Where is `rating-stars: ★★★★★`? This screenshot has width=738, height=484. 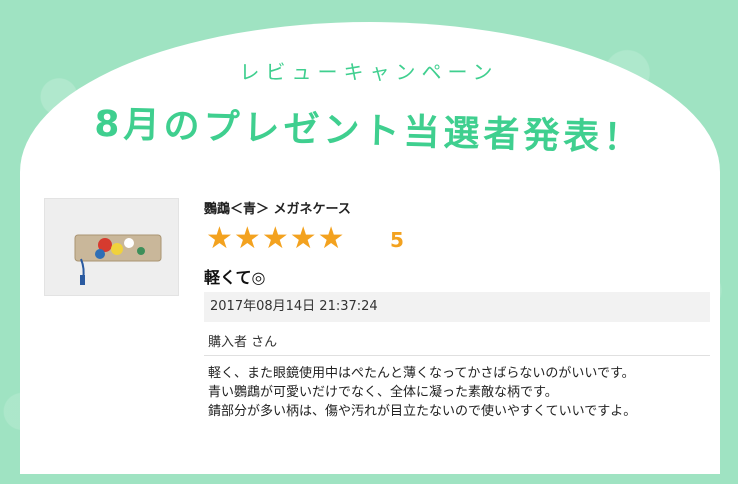 rating-stars: ★★★★★ is located at coordinates (276, 239).